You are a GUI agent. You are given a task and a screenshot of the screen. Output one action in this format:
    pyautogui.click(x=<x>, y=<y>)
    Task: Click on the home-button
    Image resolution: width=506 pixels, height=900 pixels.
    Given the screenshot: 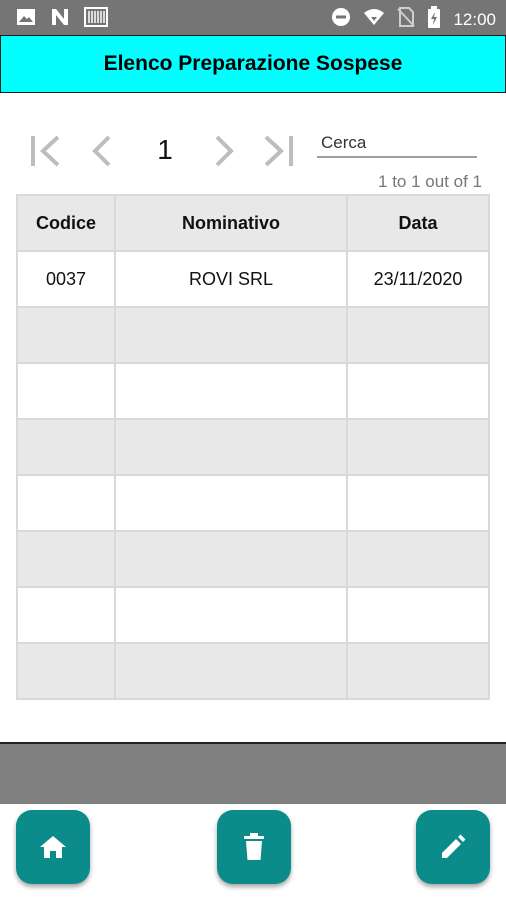 What is the action you would take?
    pyautogui.click(x=53, y=847)
    